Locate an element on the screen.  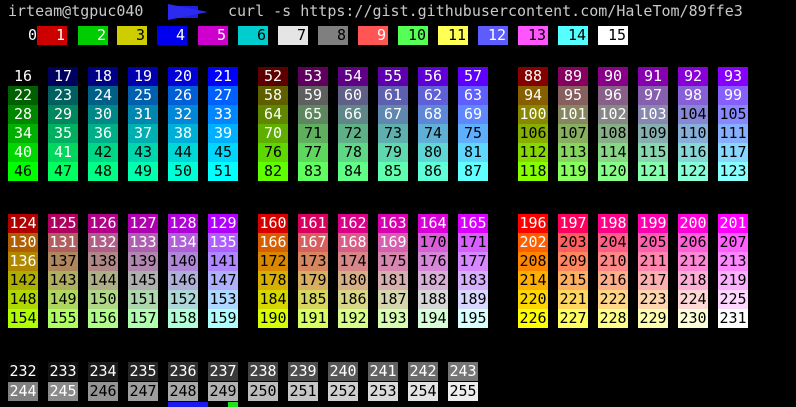
color-swatch-133: 133 is located at coordinates (143, 242).